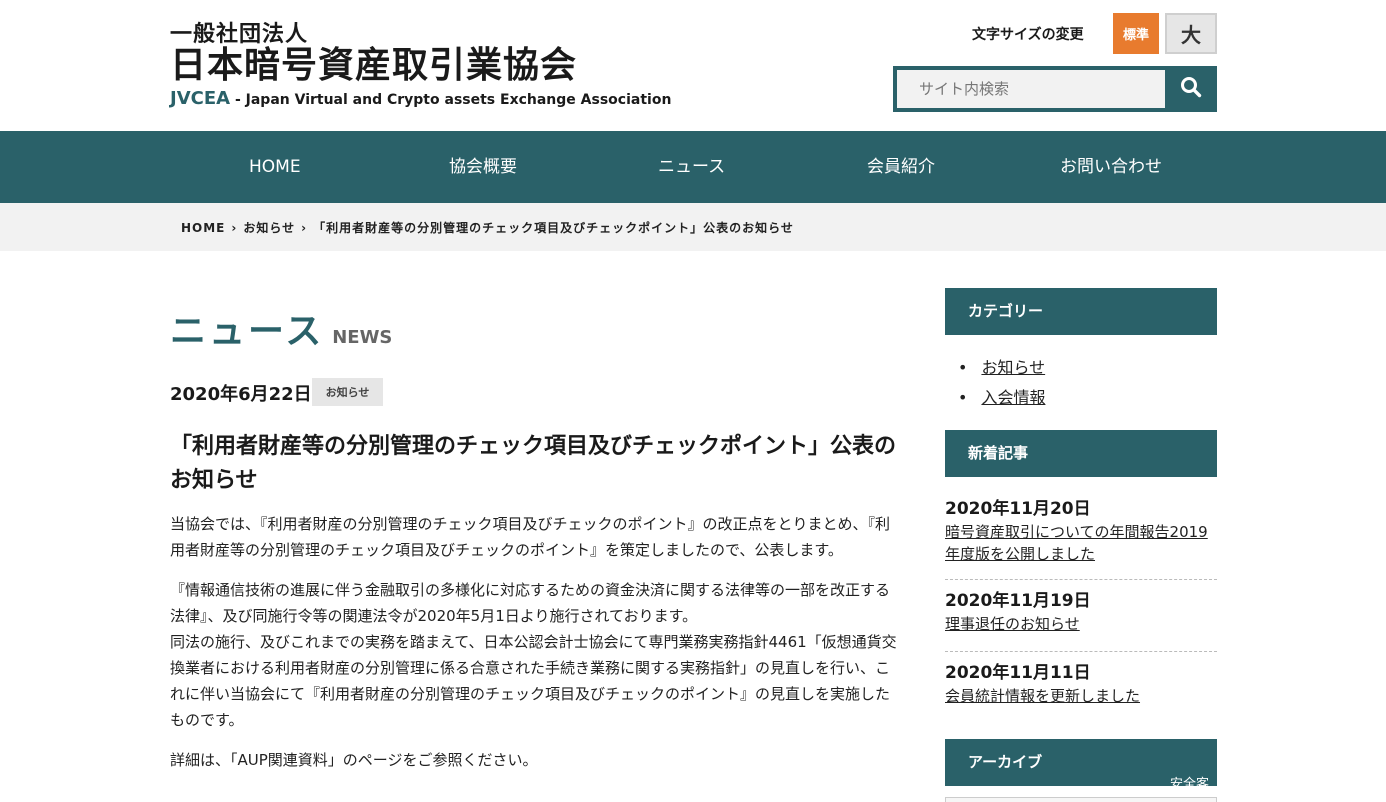 This screenshot has width=1386, height=802. Describe the element at coordinates (1028, 35) in the screenshot. I see `font-size-label: 文字サイズの変更` at that location.